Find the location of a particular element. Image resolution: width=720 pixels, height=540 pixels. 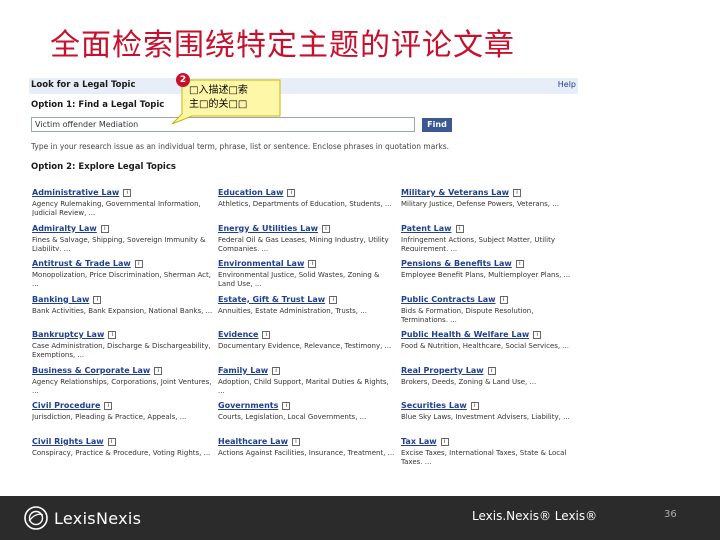

topic-link: Public Health & Welfare Law is located at coordinates (465, 334).